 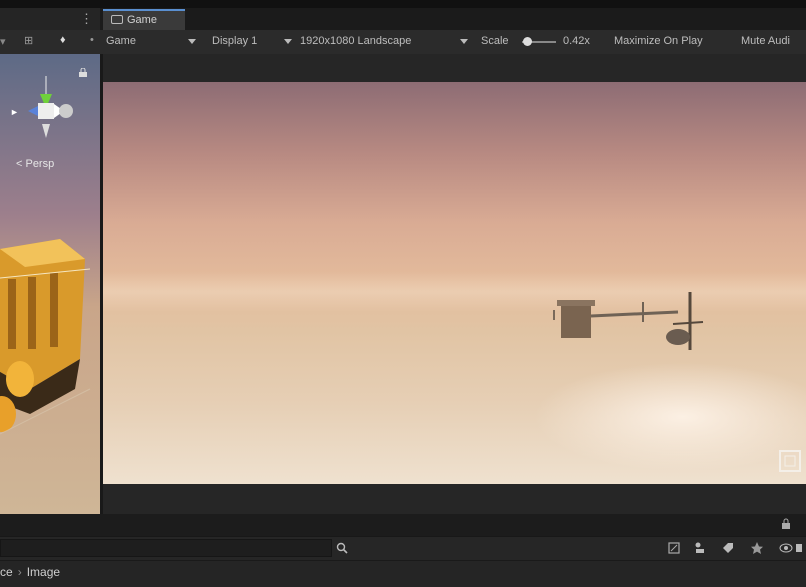 I want to click on panel-divider, so click(x=403, y=525).